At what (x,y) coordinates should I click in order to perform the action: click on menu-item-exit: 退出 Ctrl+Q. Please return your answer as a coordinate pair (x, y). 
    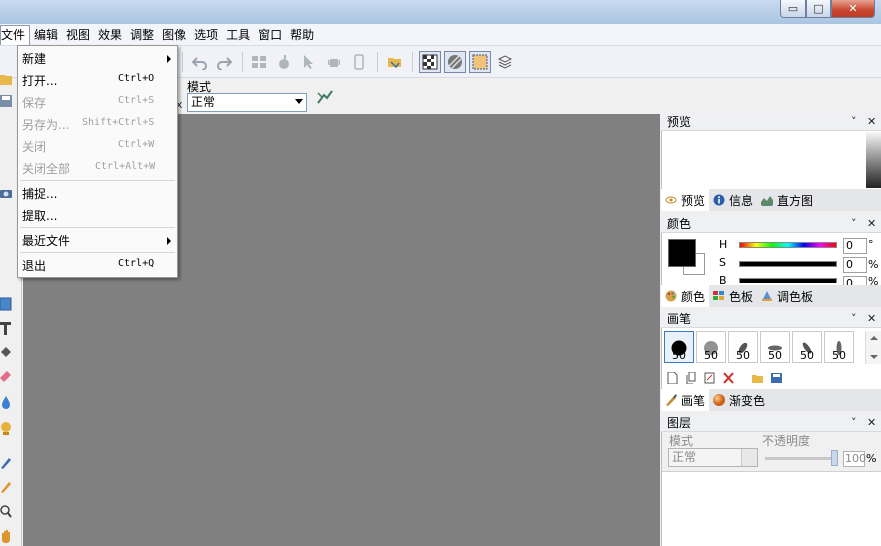
    Looking at the image, I should click on (97, 265).